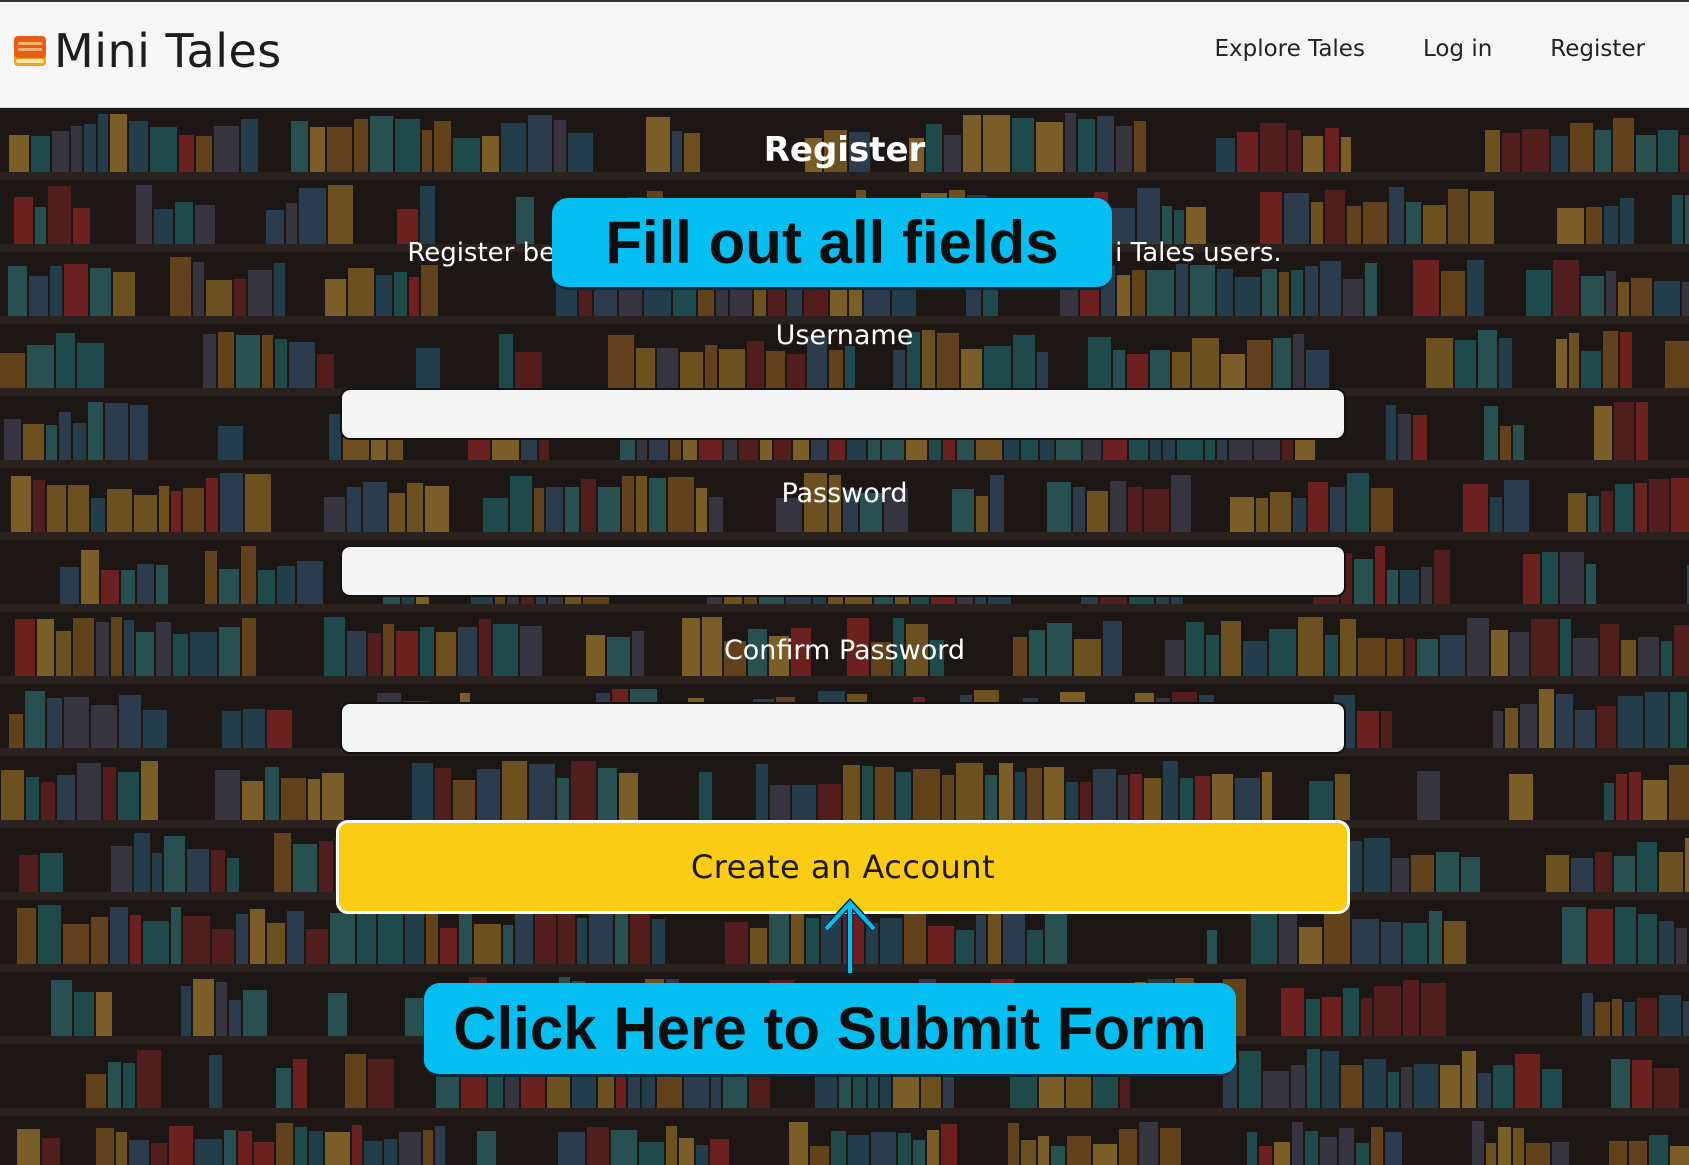 The width and height of the screenshot is (1689, 1165). Describe the element at coordinates (832, 244) in the screenshot. I see `fill-fields-callout: Fill out all fields` at that location.